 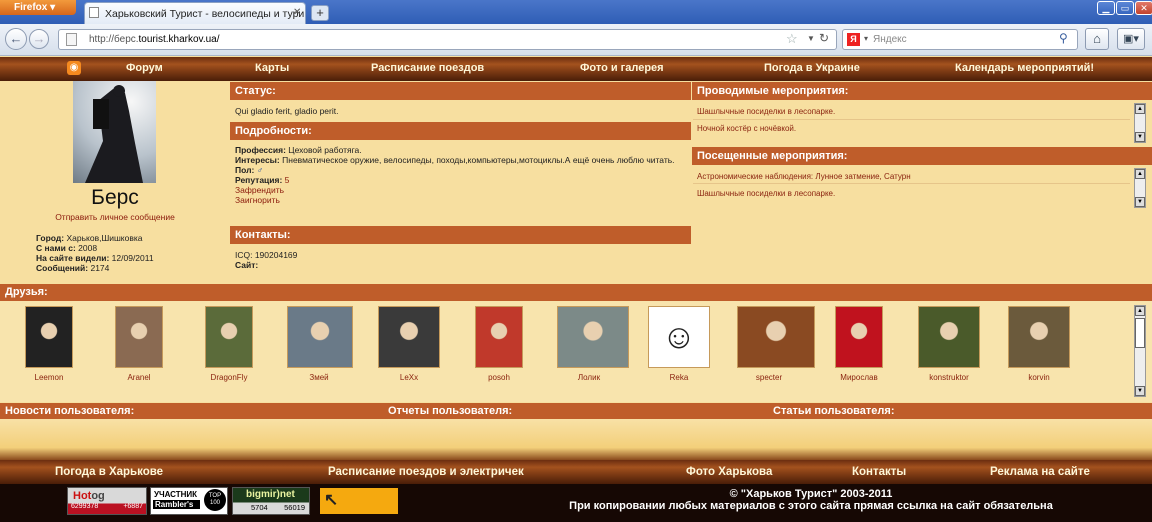 I want to click on contacts-body: ICQ: 190204169 Сайт:, so click(x=266, y=260).